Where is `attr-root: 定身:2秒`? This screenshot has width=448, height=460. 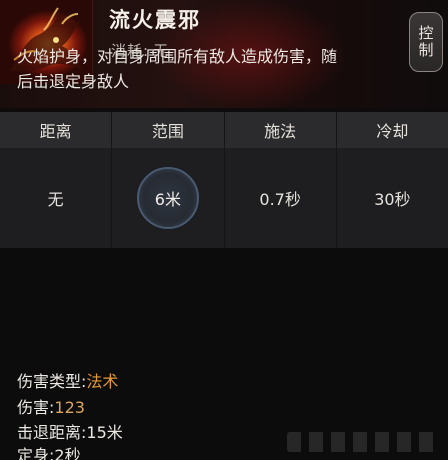 attr-root: 定身:2秒 is located at coordinates (49, 453).